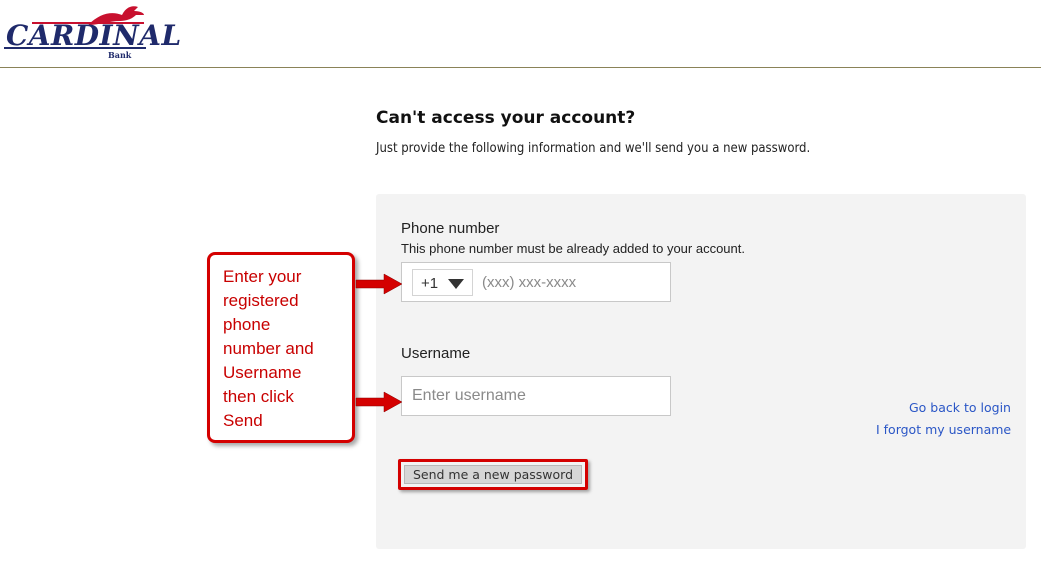 The width and height of the screenshot is (1041, 567). Describe the element at coordinates (456, 284) in the screenshot. I see `caret-down-icon` at that location.